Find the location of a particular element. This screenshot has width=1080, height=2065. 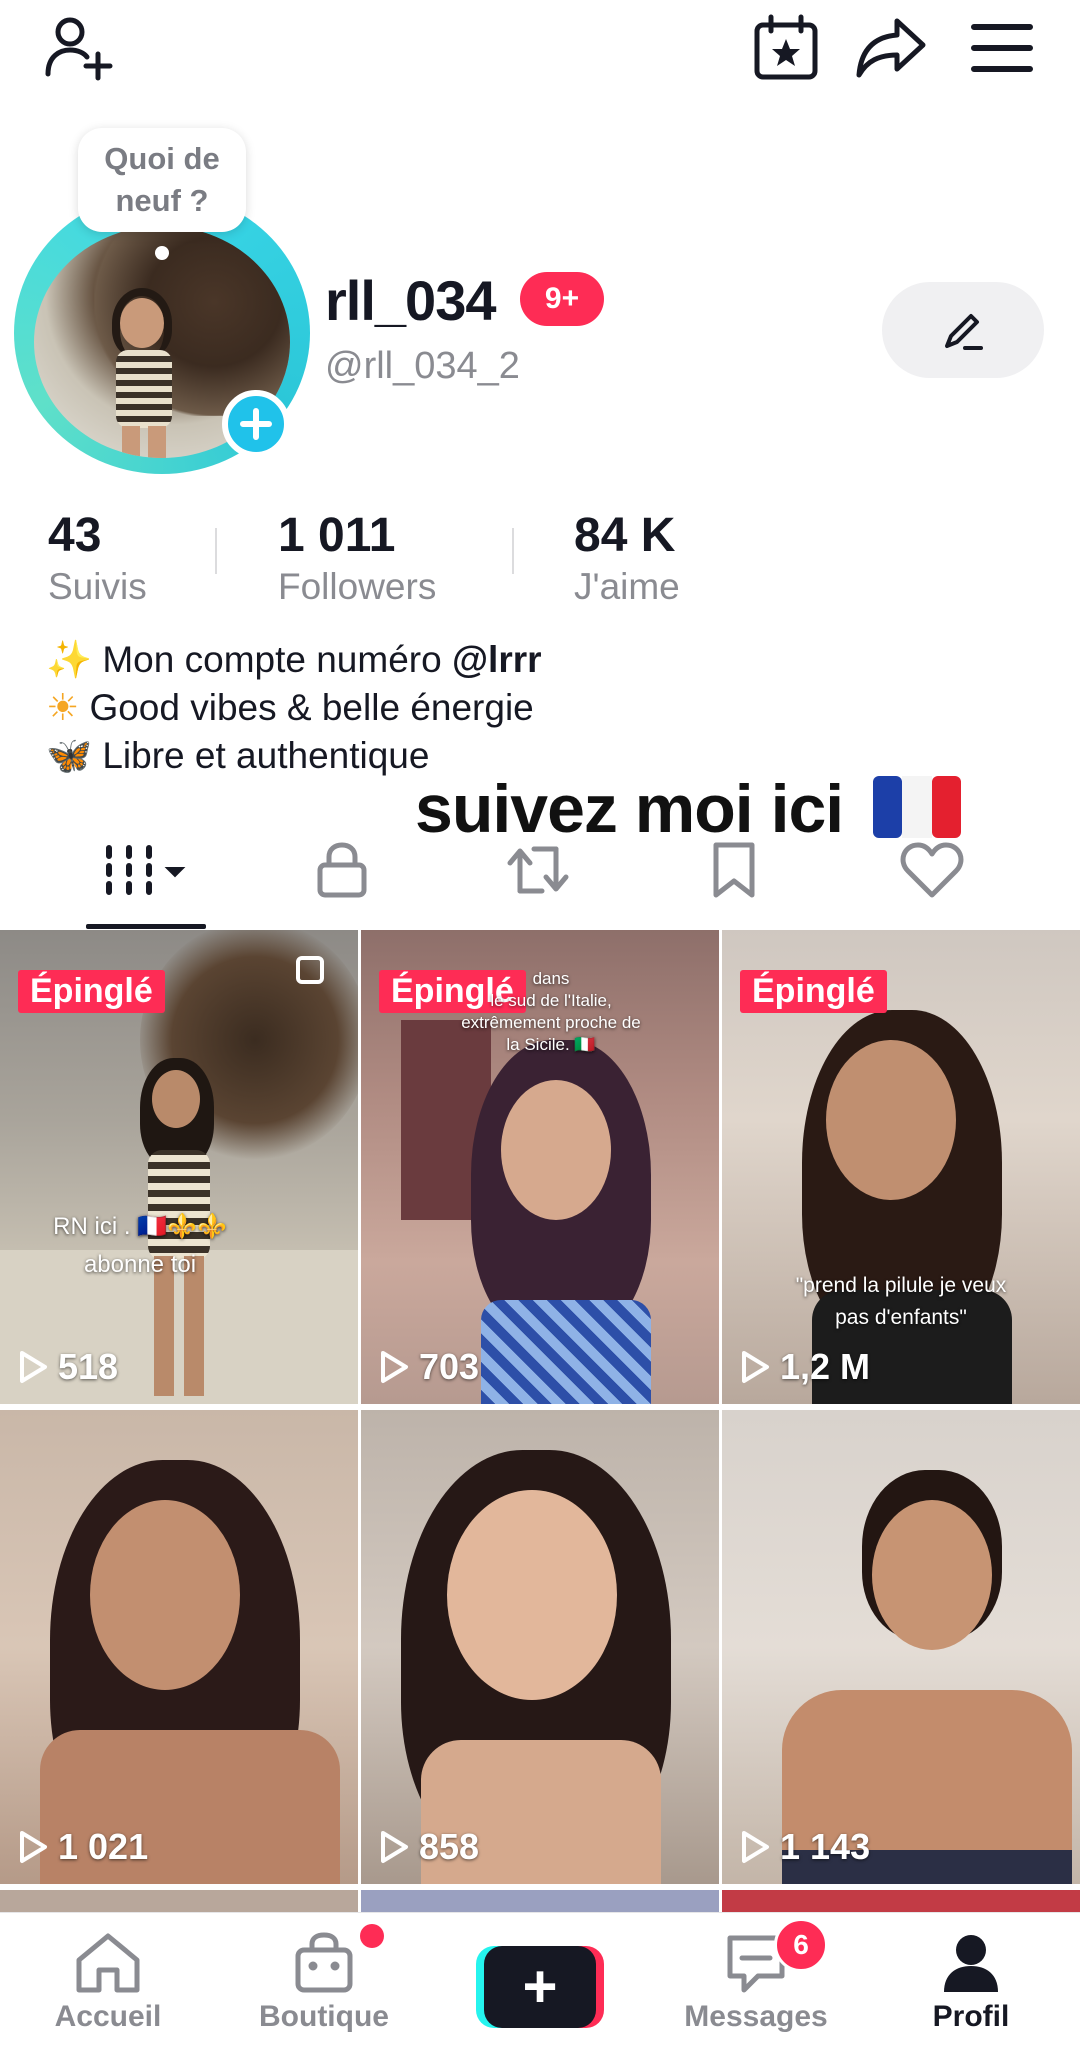

heart-icon is located at coordinates (932, 870).